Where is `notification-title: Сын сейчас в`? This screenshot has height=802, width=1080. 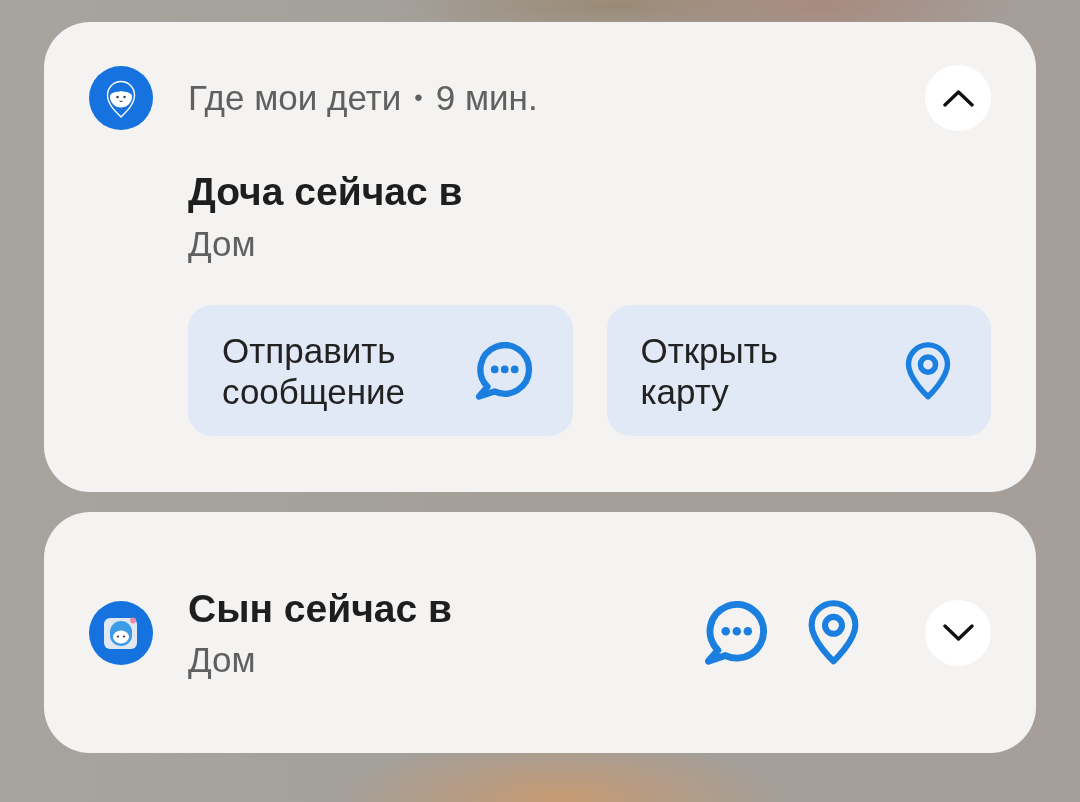
notification-title: Сын сейчас в is located at coordinates (321, 608).